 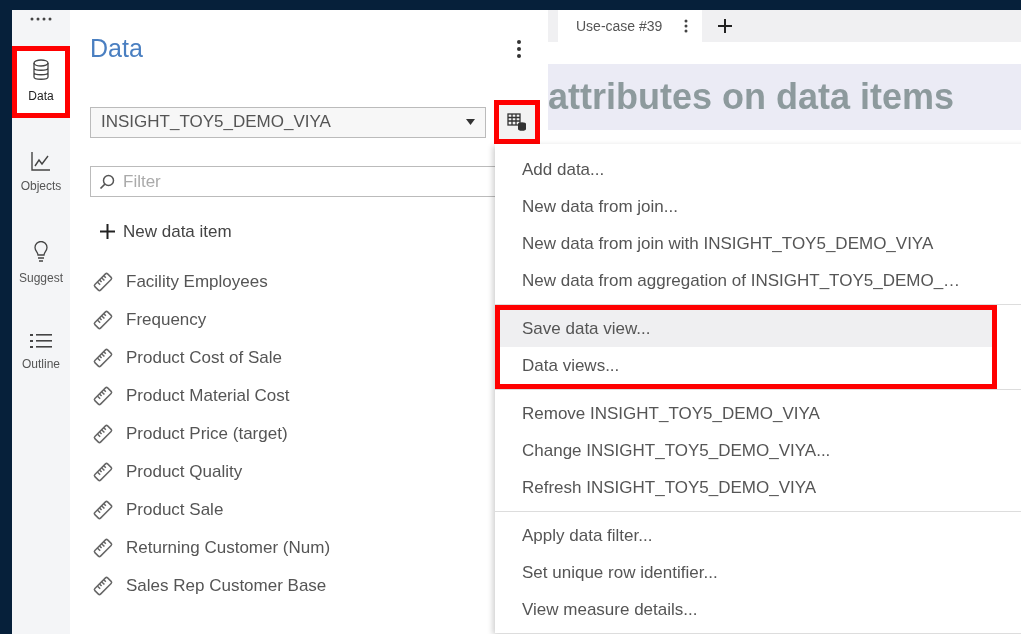 I want to click on report-tab: Use-case #39, so click(x=630, y=26).